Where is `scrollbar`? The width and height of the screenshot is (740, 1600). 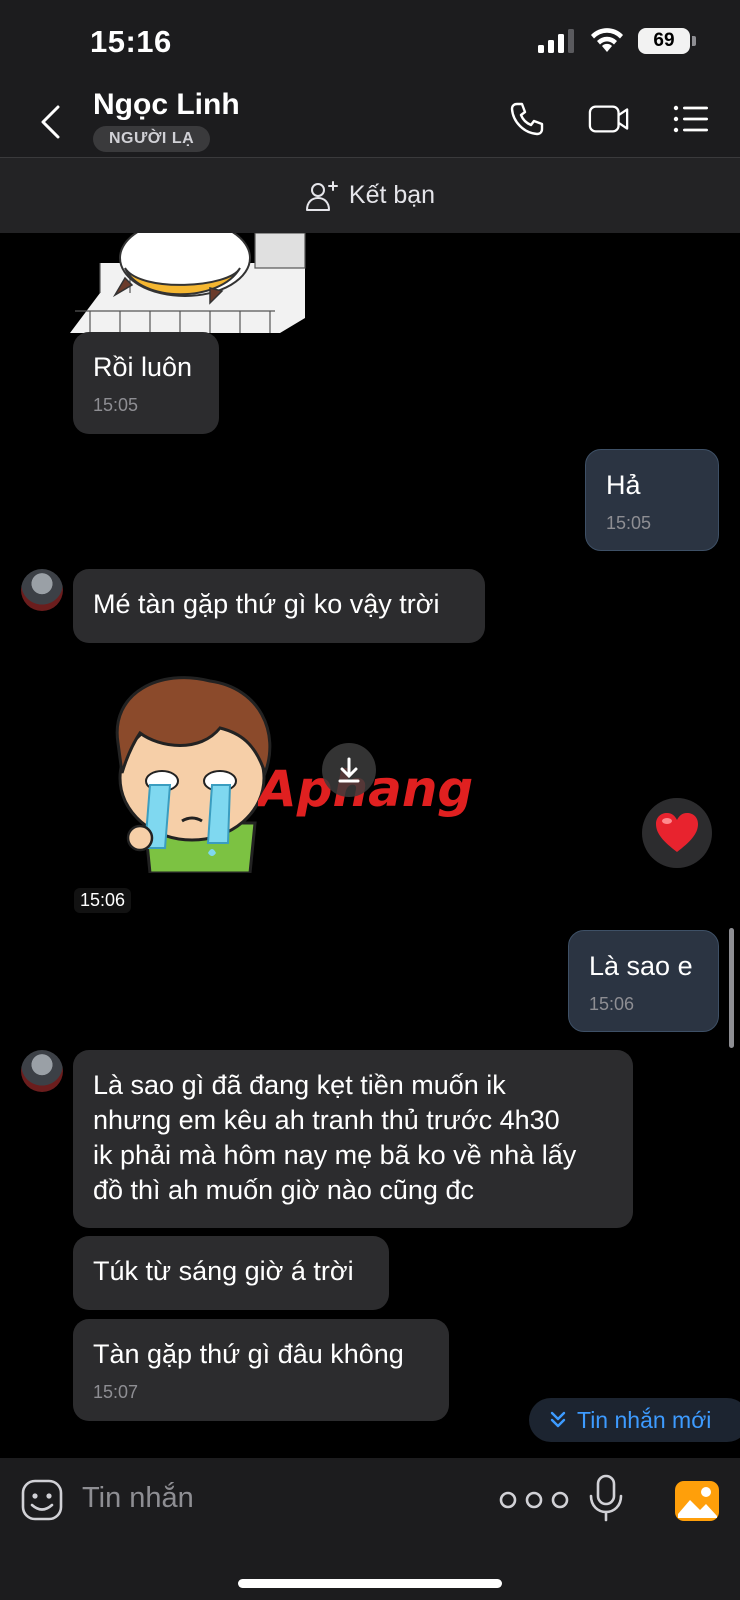 scrollbar is located at coordinates (731, 988).